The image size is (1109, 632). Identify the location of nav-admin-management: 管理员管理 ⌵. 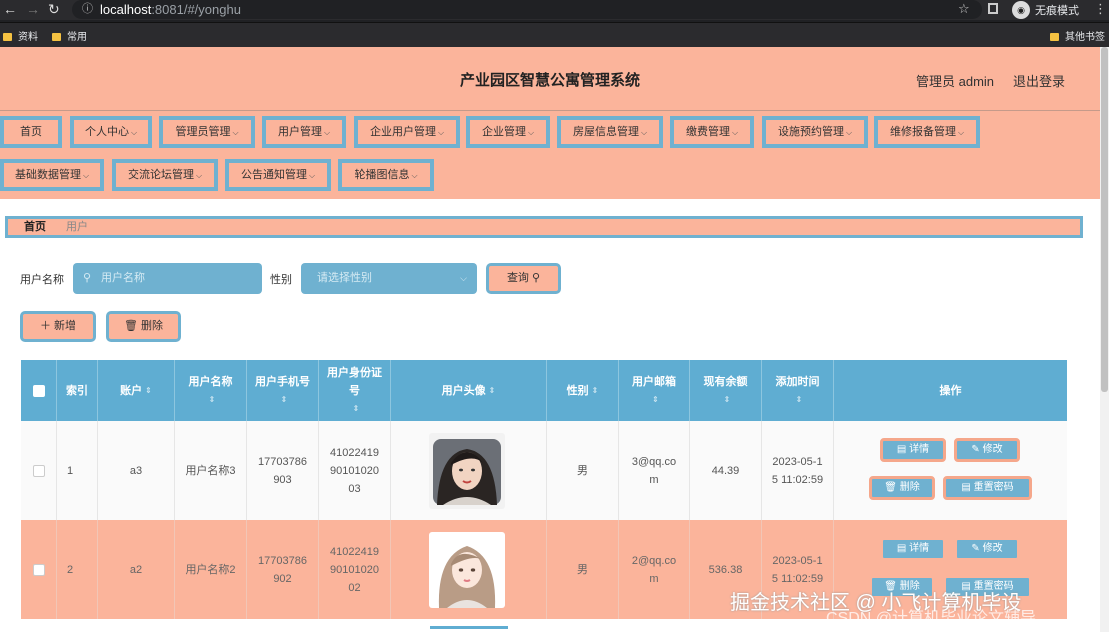
(207, 132).